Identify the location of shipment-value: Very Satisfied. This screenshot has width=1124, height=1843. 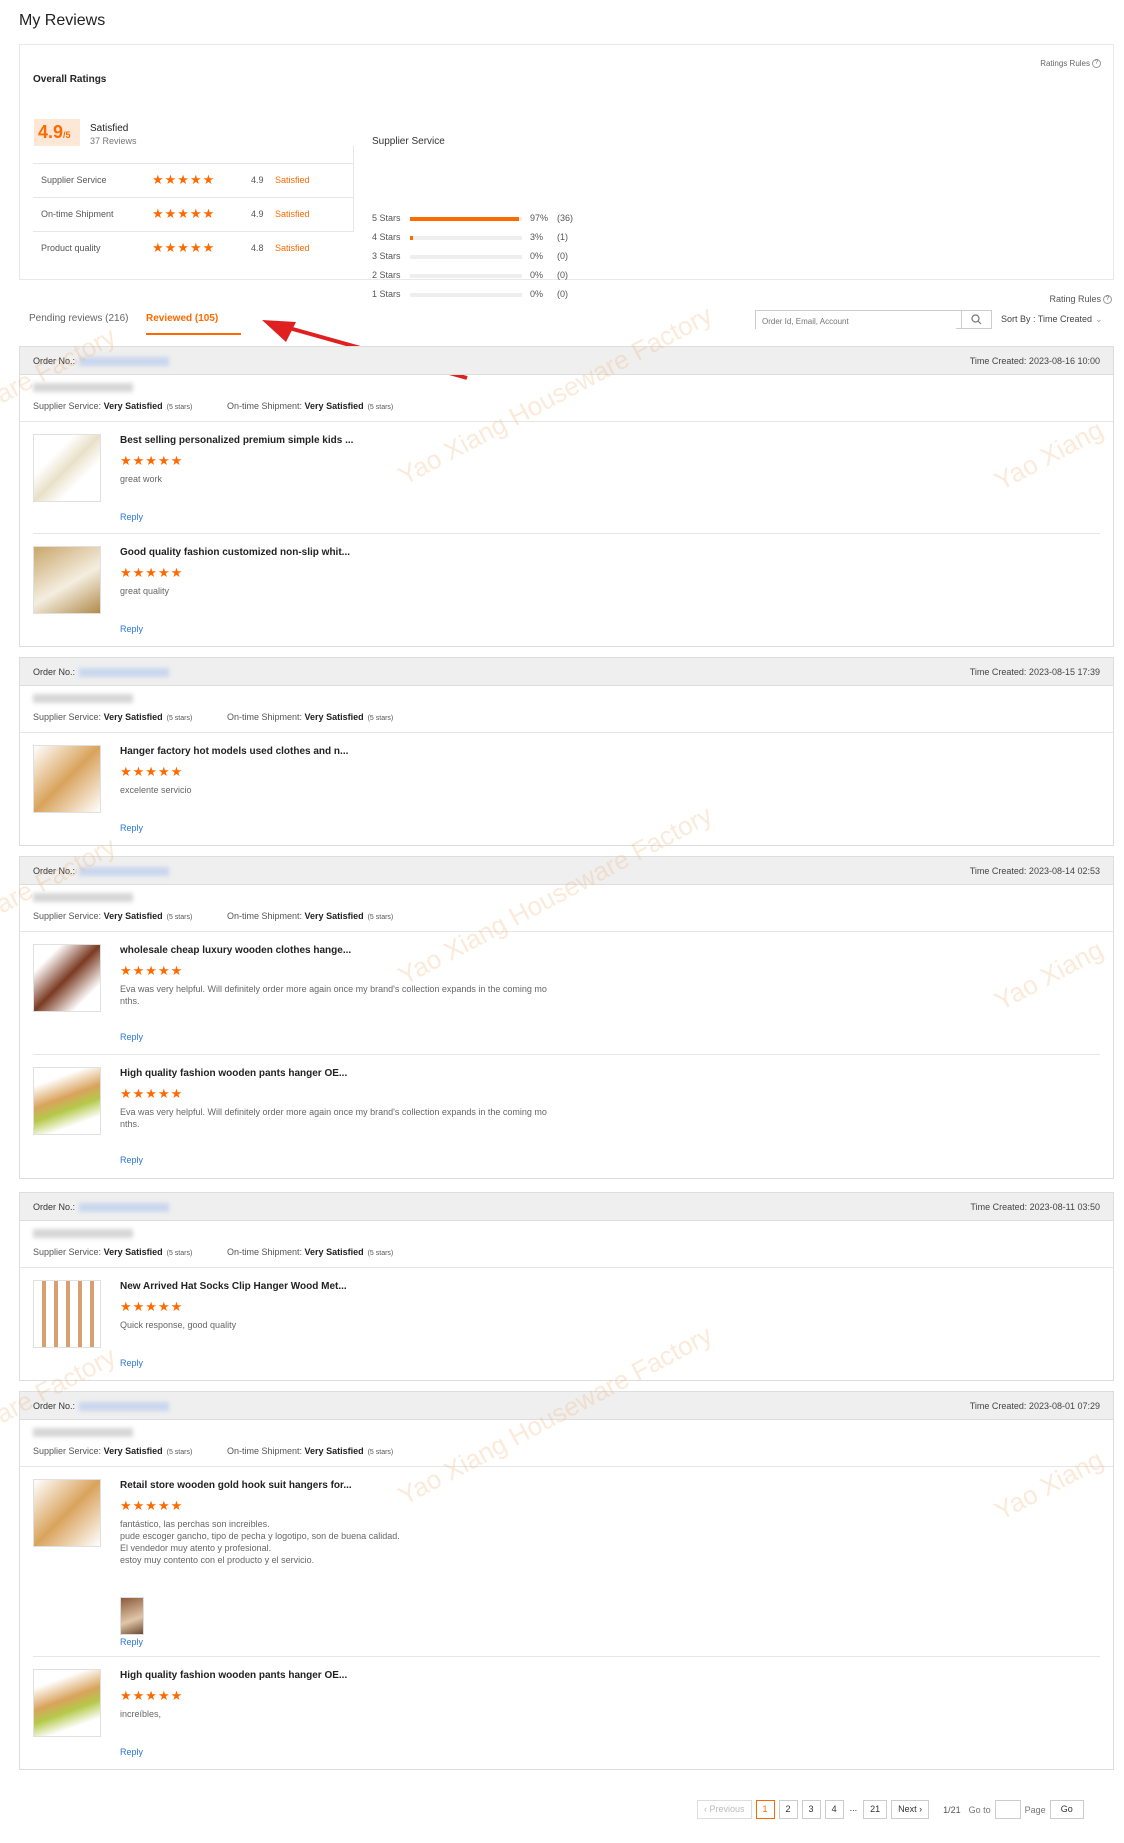
(334, 717).